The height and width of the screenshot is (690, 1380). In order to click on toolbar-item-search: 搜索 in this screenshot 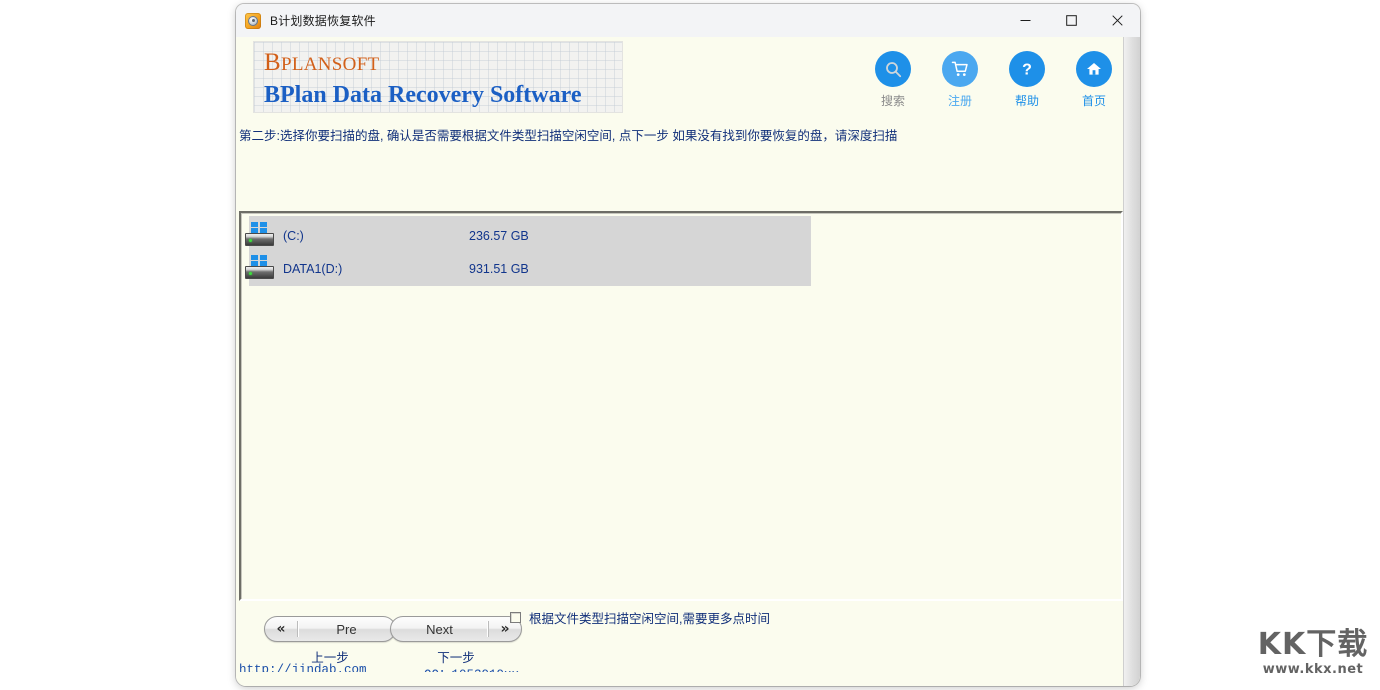, I will do `click(893, 80)`.